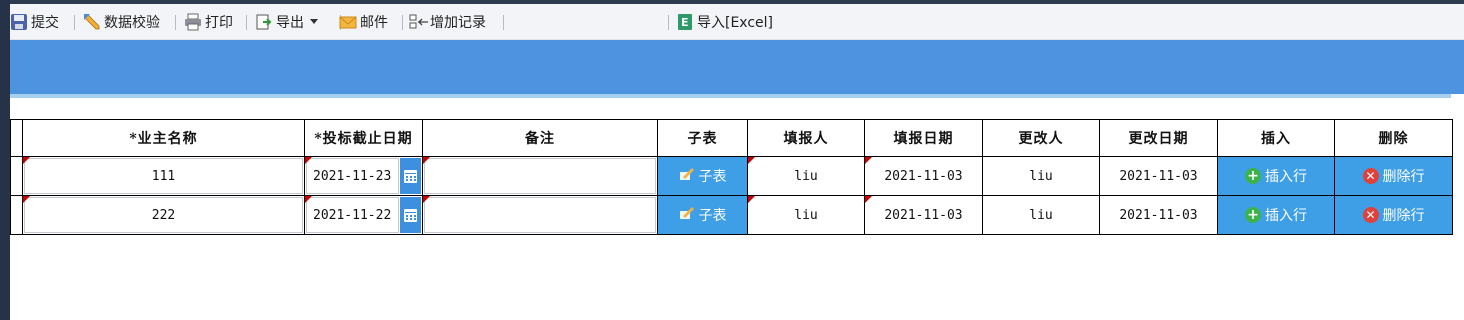 This screenshot has width=1464, height=320. I want to click on left-dark-panel, so click(5, 160).